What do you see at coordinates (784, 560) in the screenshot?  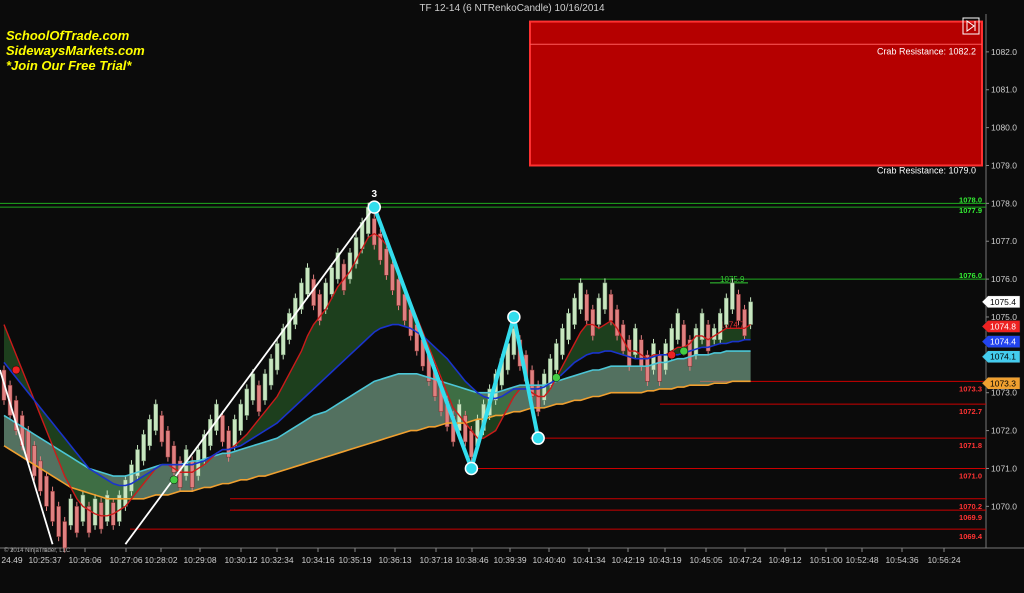 I see `time-tick-label: 10:49:12` at bounding box center [784, 560].